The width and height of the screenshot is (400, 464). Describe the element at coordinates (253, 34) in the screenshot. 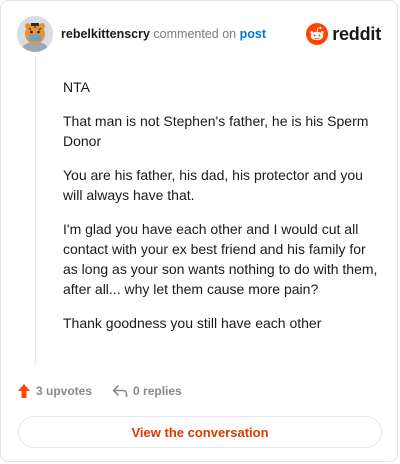

I see `post-link: post` at that location.